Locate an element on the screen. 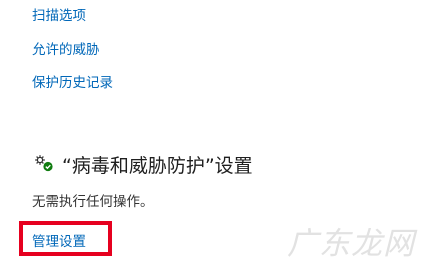 The image size is (427, 267). allowed-threats-link: 允许的威胁 is located at coordinates (66, 48).